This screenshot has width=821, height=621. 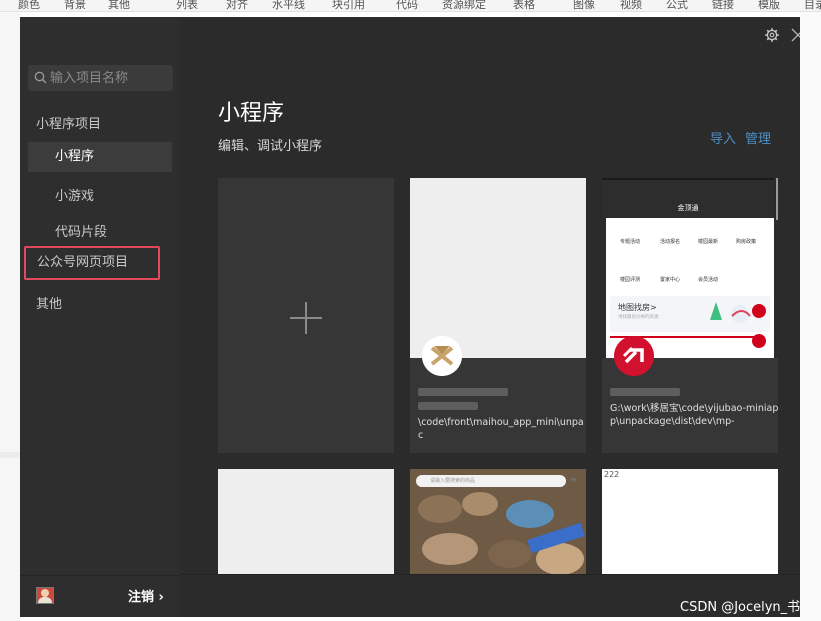 What do you see at coordinates (810, 316) in the screenshot?
I see `editor-right-gutter` at bounding box center [810, 316].